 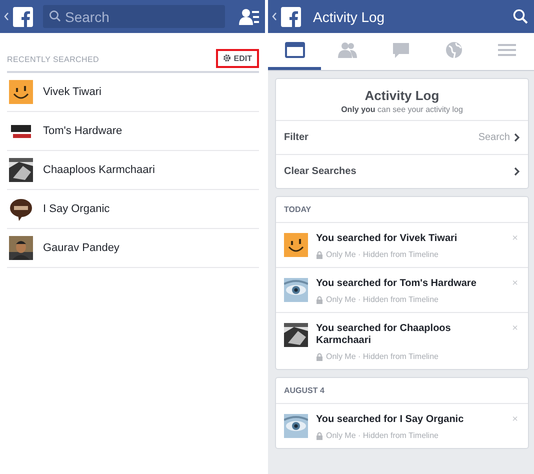 I want to click on section-heading: AUGUST 4, so click(x=402, y=391).